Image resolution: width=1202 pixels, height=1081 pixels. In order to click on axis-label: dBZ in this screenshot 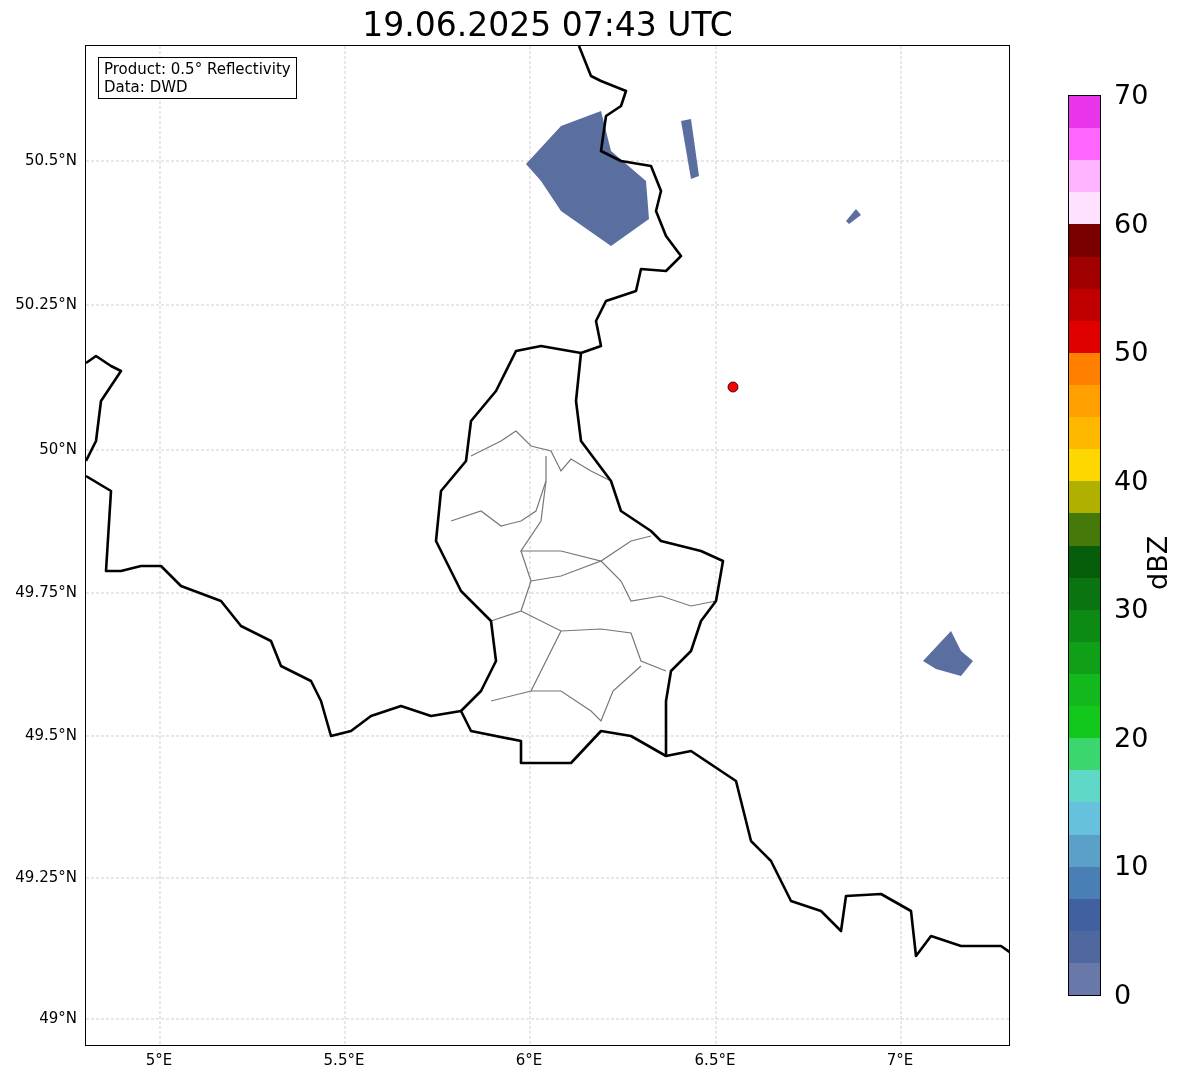, I will do `click(1158, 562)`.